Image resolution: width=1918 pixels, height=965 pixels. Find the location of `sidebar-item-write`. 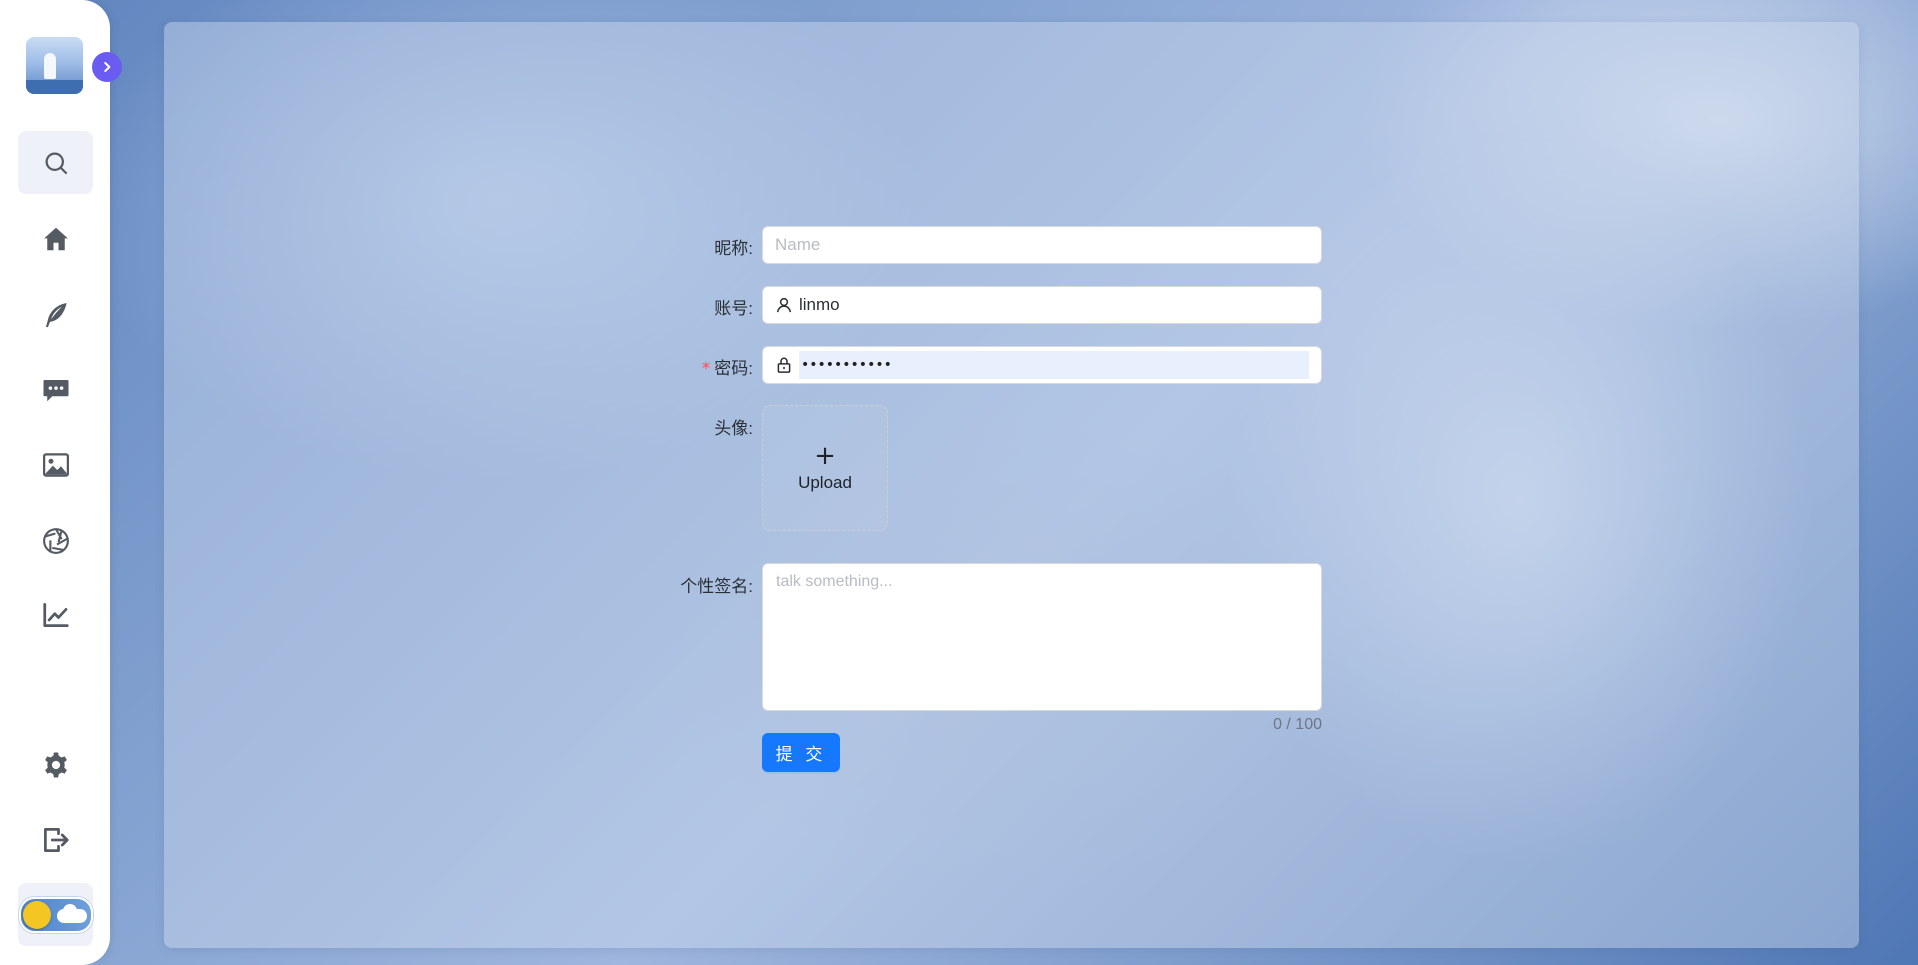

sidebar-item-write is located at coordinates (55, 314).